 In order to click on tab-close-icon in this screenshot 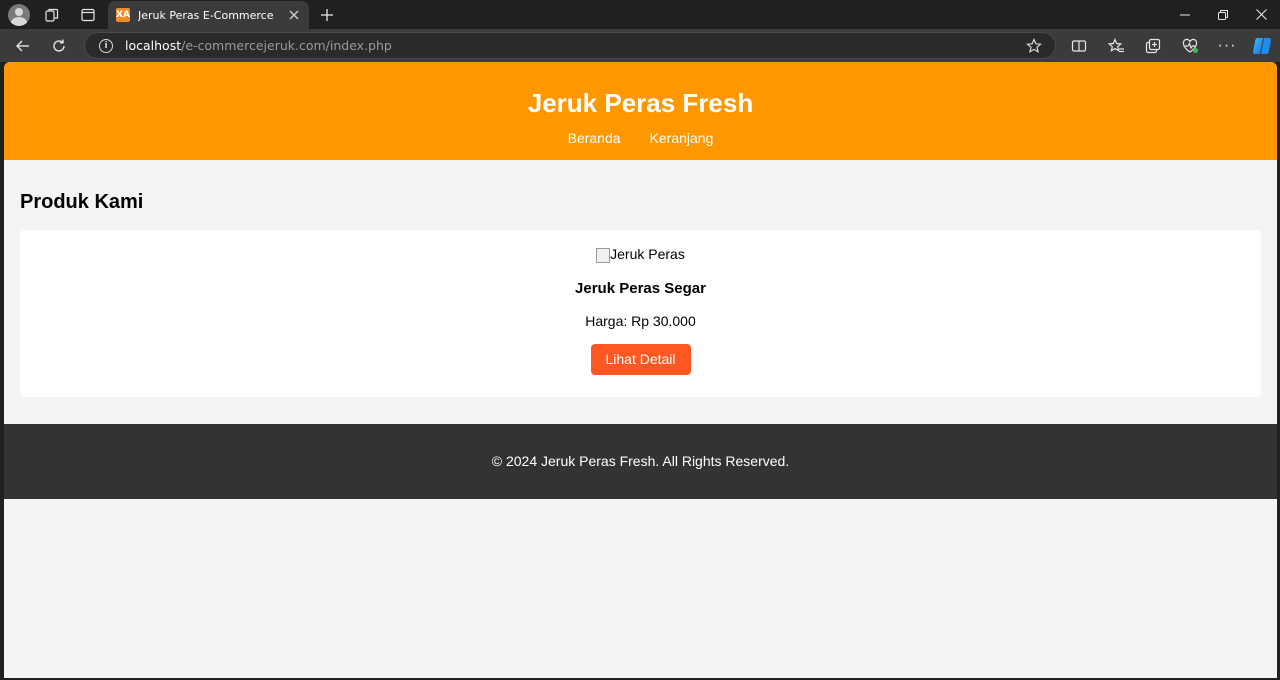, I will do `click(294, 15)`.